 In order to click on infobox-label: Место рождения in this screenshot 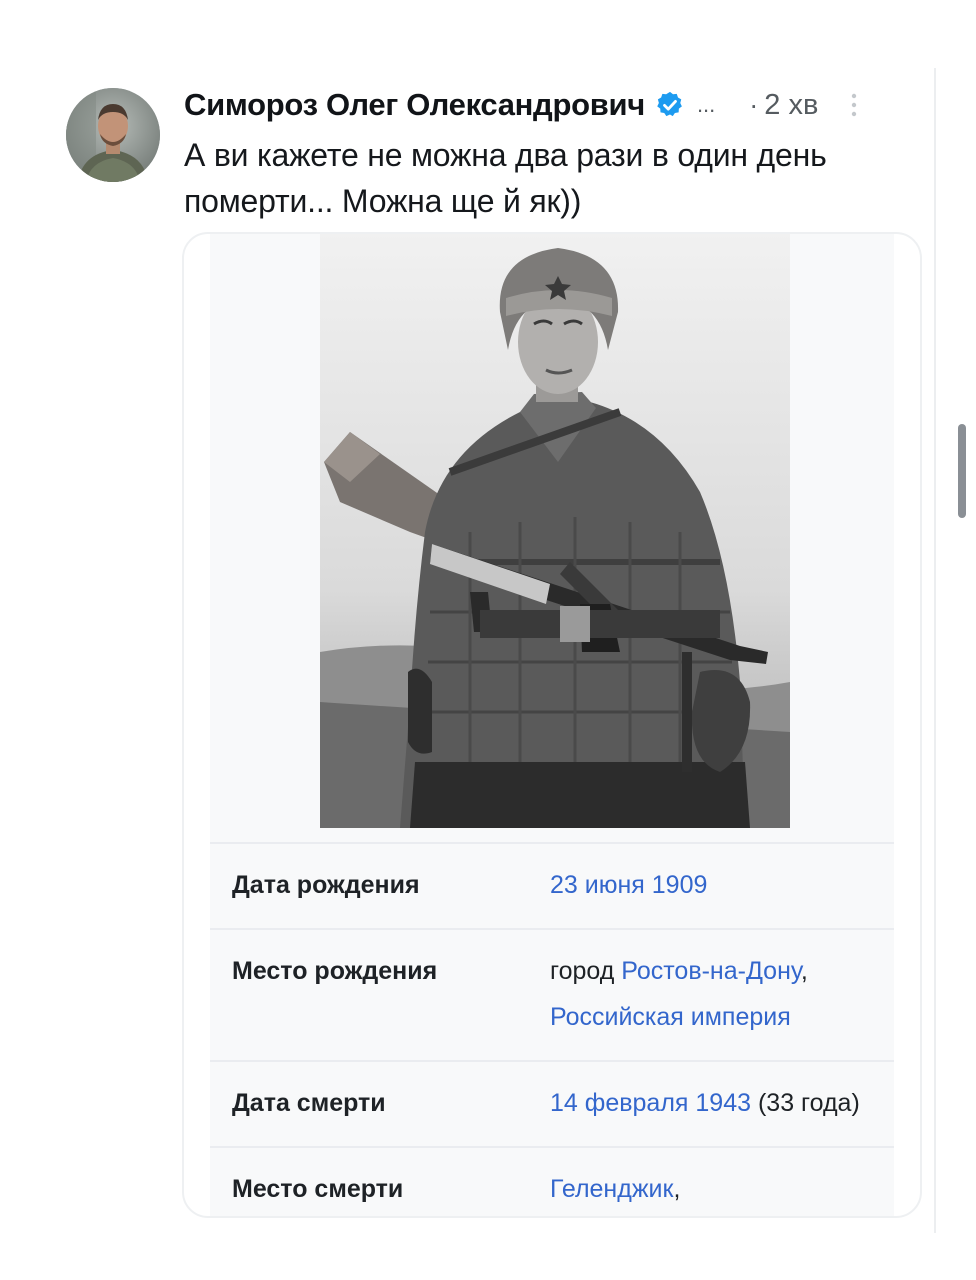, I will do `click(335, 971)`.